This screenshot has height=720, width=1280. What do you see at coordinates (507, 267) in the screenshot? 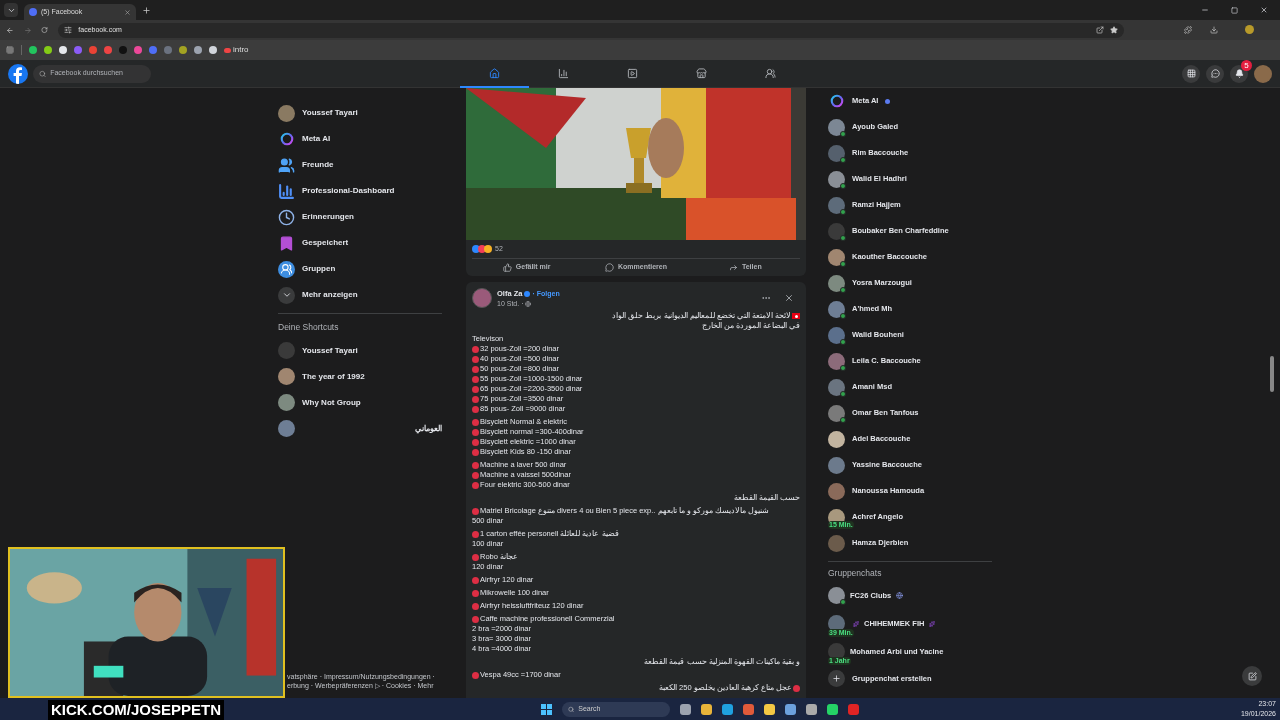
I see `thumbs-up-icon` at bounding box center [507, 267].